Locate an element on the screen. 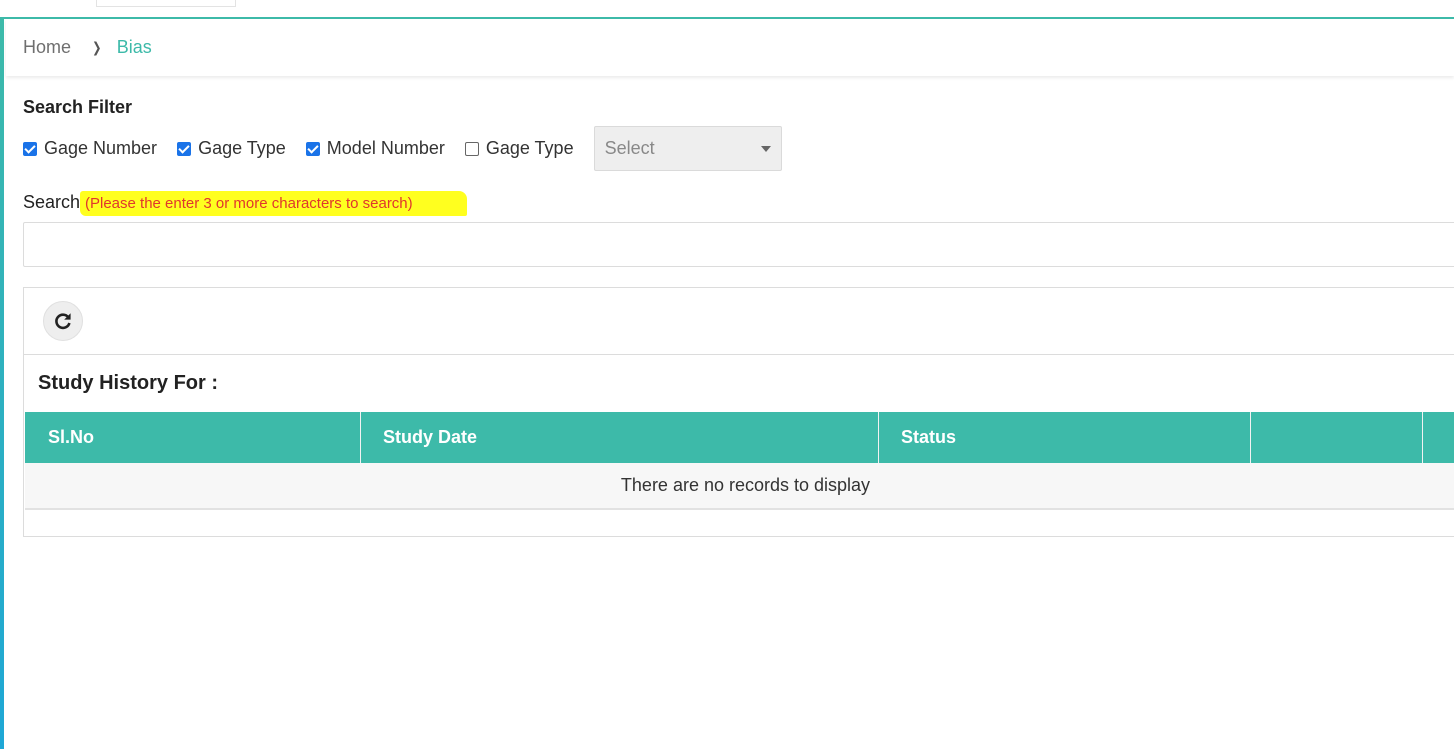  search-filter-title: Search Filter is located at coordinates (78, 107).